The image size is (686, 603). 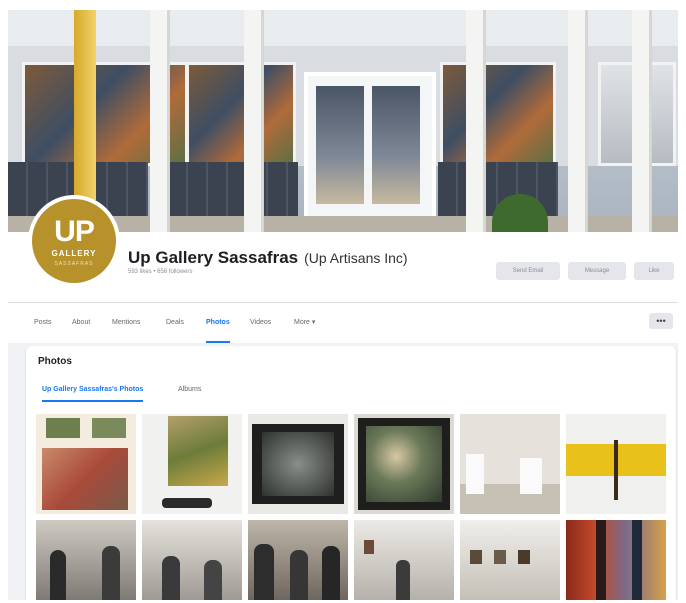 What do you see at coordinates (175, 323) in the screenshot?
I see `tab-deals: Deals` at bounding box center [175, 323].